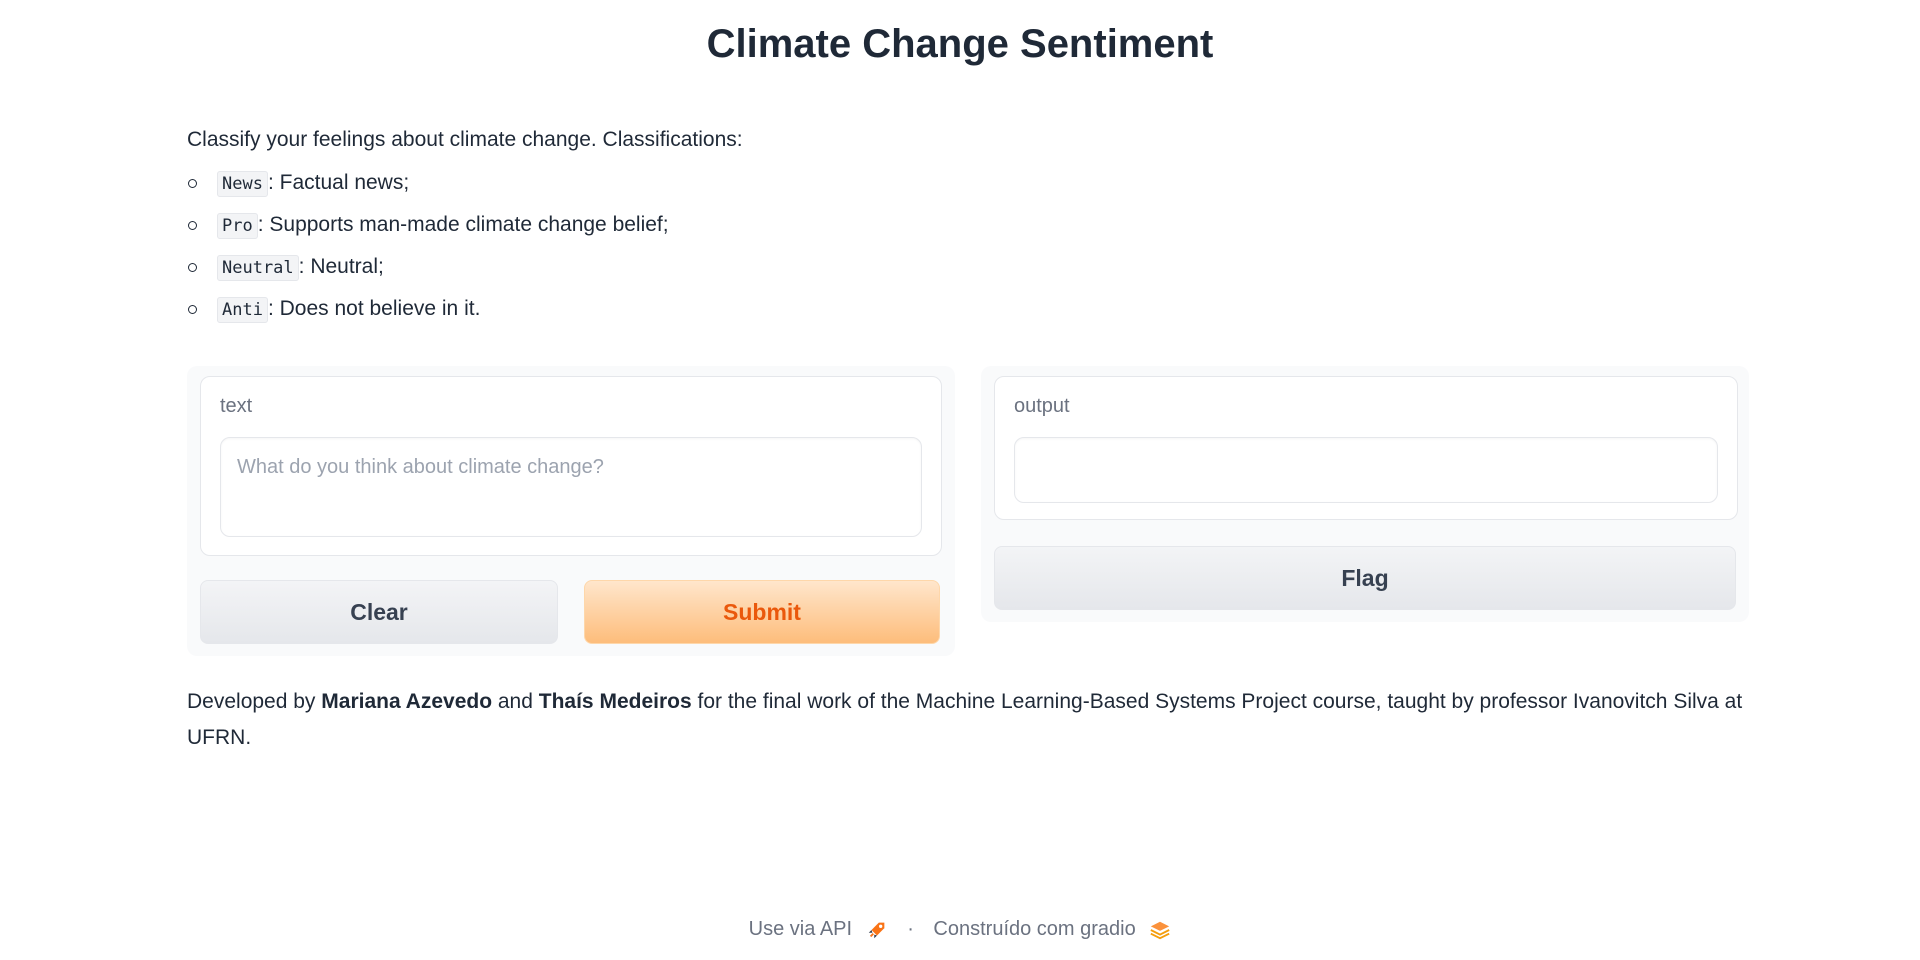 The height and width of the screenshot is (960, 1920). Describe the element at coordinates (341, 266) in the screenshot. I see `list-item-text: : Neutral;` at that location.